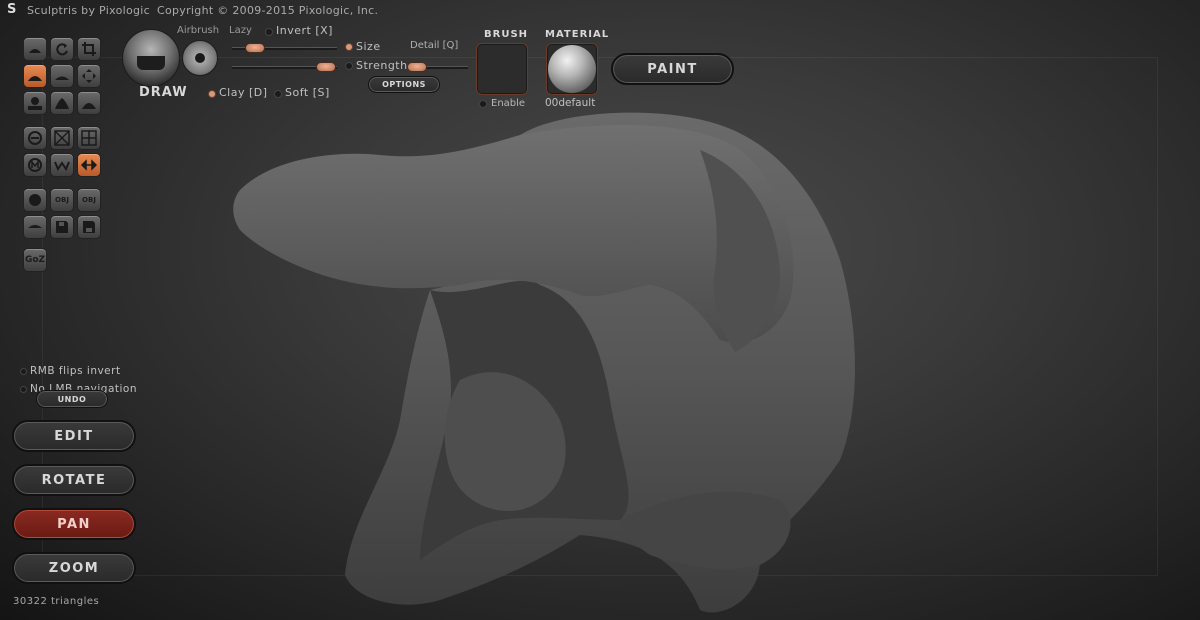 This screenshot has height=620, width=1200. I want to click on export-obj-label: OBJ, so click(89, 200).